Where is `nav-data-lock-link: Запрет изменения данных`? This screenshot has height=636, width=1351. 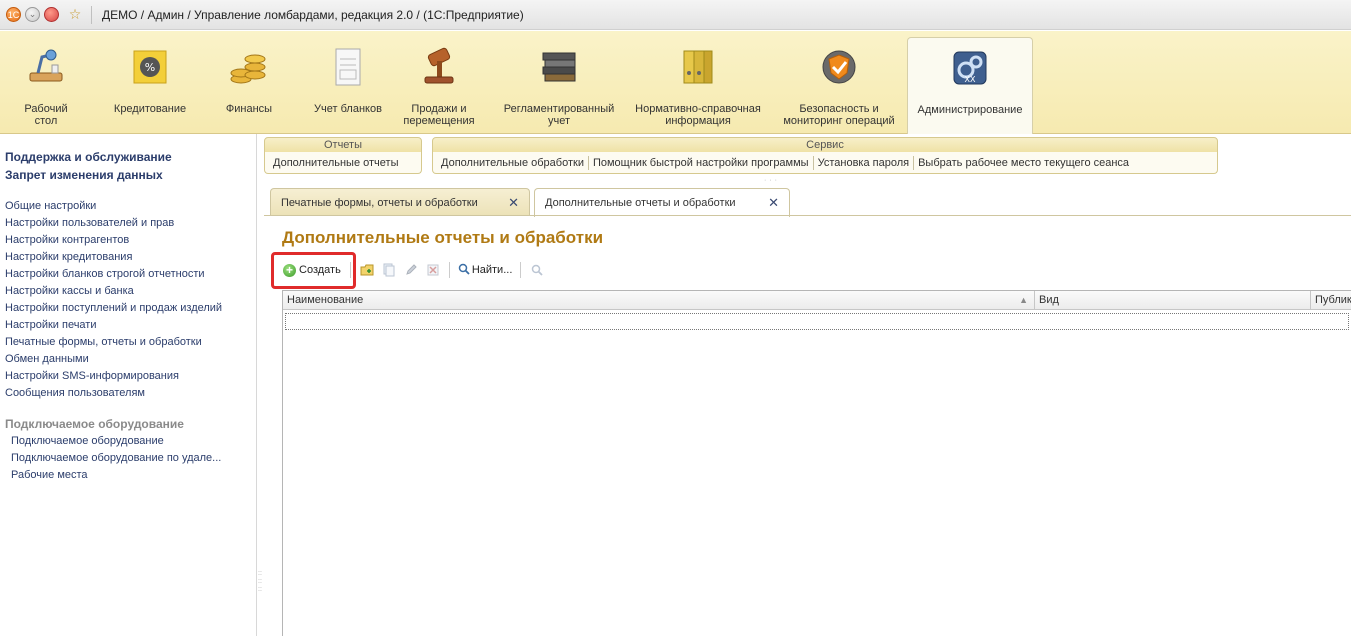
nav-data-lock-link: Запрет изменения данных is located at coordinates (130, 175).